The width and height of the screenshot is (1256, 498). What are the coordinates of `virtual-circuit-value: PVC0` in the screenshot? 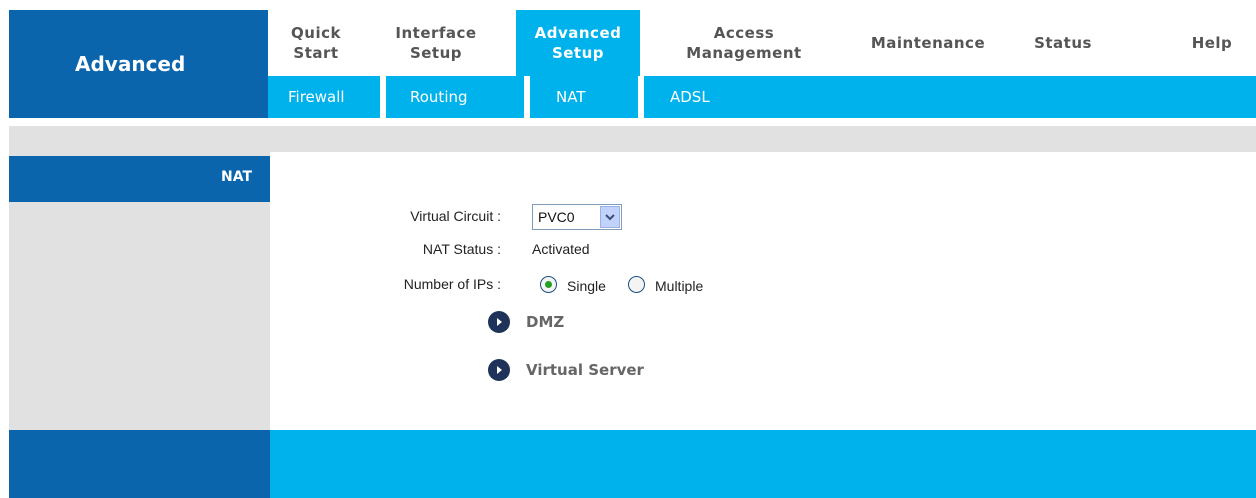 It's located at (556, 217).